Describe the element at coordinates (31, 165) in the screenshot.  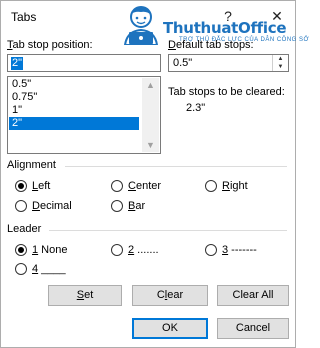
I see `alignment-heading: Alignment` at that location.